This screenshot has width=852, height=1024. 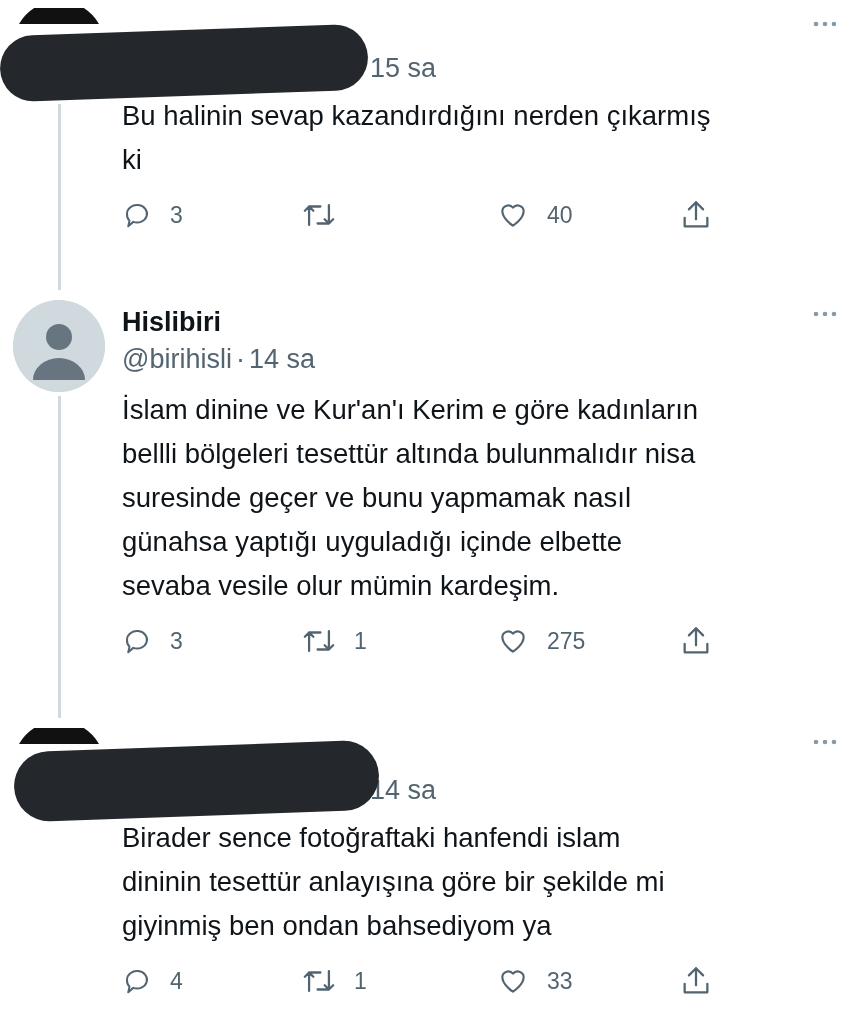 What do you see at coordinates (566, 641) in the screenshot?
I see `like-count: 275` at bounding box center [566, 641].